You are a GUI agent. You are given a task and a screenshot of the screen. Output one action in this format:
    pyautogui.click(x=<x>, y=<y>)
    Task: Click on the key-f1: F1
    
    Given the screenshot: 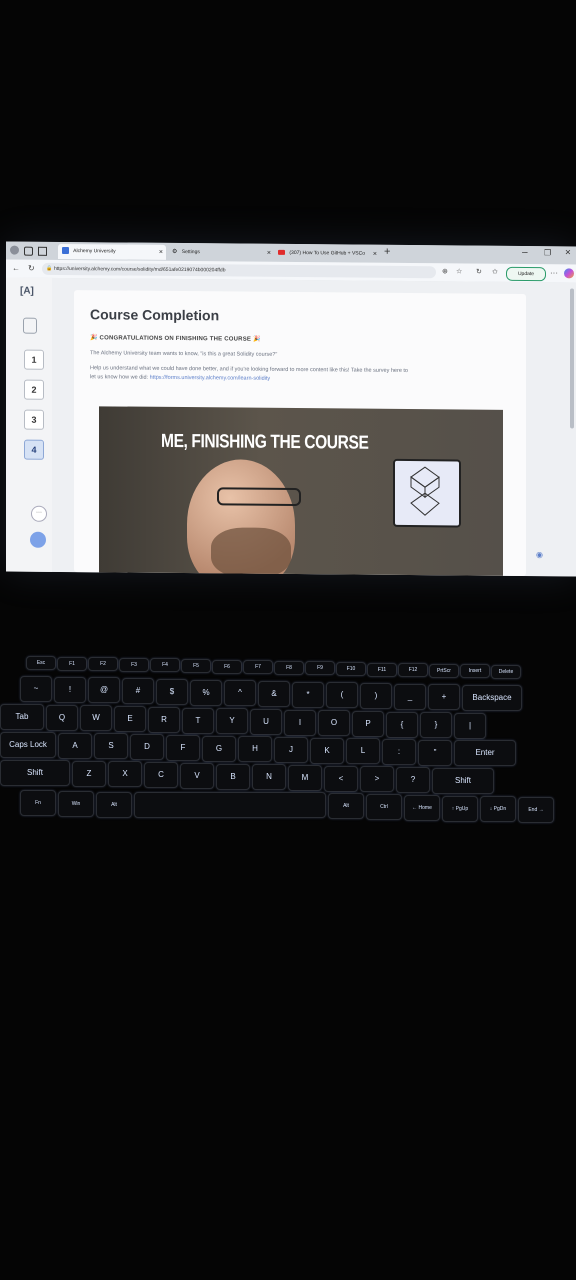 What is the action you would take?
    pyautogui.click(x=72, y=663)
    